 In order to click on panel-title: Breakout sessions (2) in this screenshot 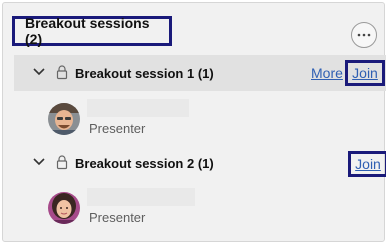, I will do `click(92, 31)`.